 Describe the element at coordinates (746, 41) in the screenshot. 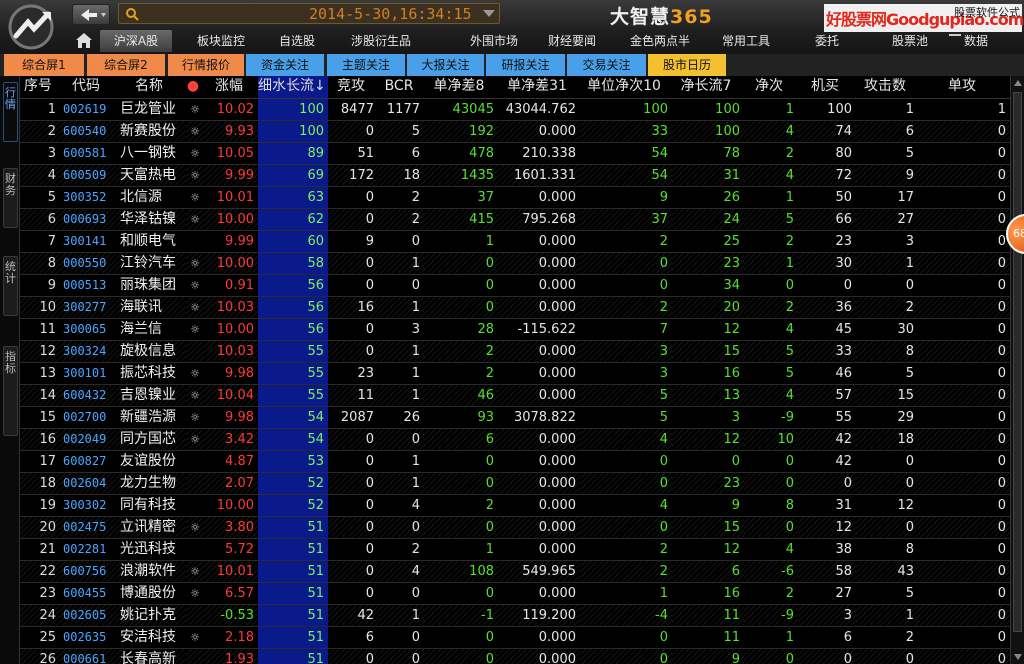

I see `menu-item-tools: 常用工具` at that location.